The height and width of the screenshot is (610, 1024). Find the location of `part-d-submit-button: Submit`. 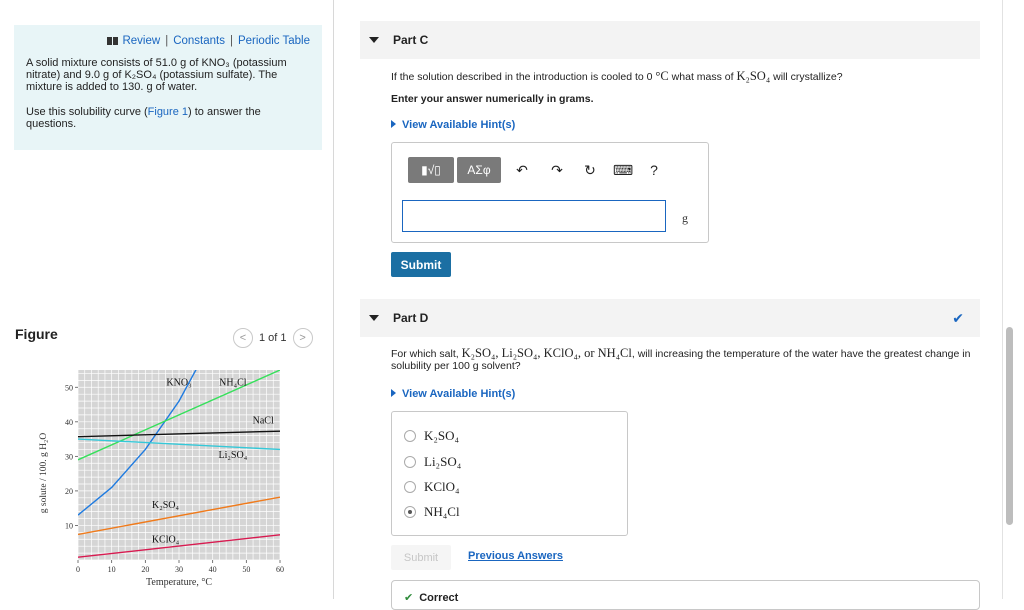

part-d-submit-button: Submit is located at coordinates (421, 557).